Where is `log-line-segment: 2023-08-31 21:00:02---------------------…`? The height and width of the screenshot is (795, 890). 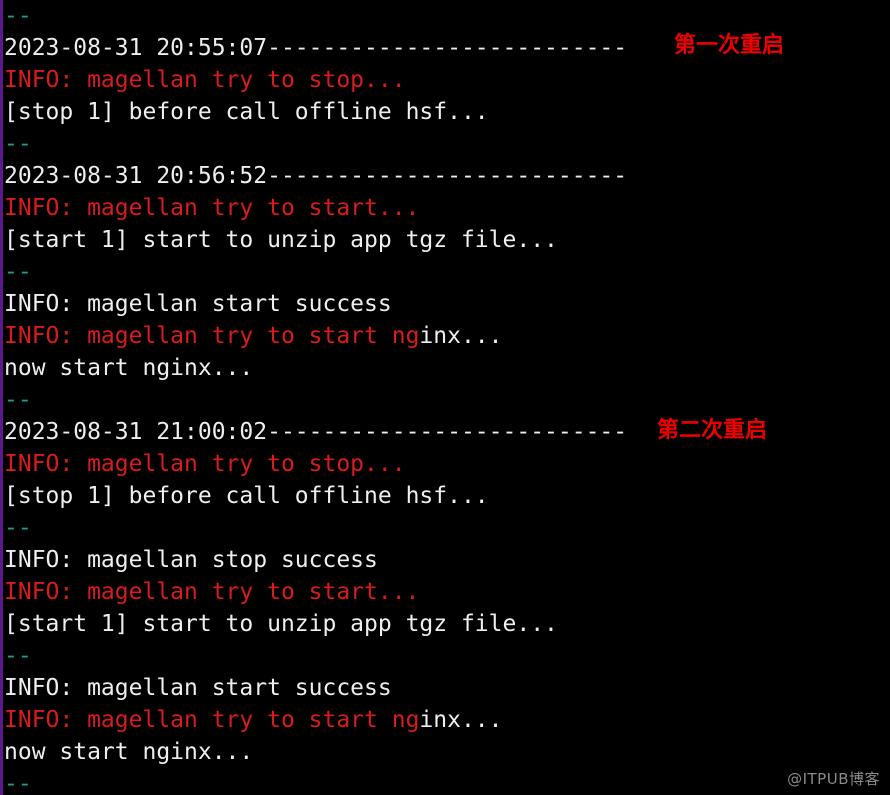 log-line-segment: 2023-08-31 21:00:02---------------------… is located at coordinates (316, 432).